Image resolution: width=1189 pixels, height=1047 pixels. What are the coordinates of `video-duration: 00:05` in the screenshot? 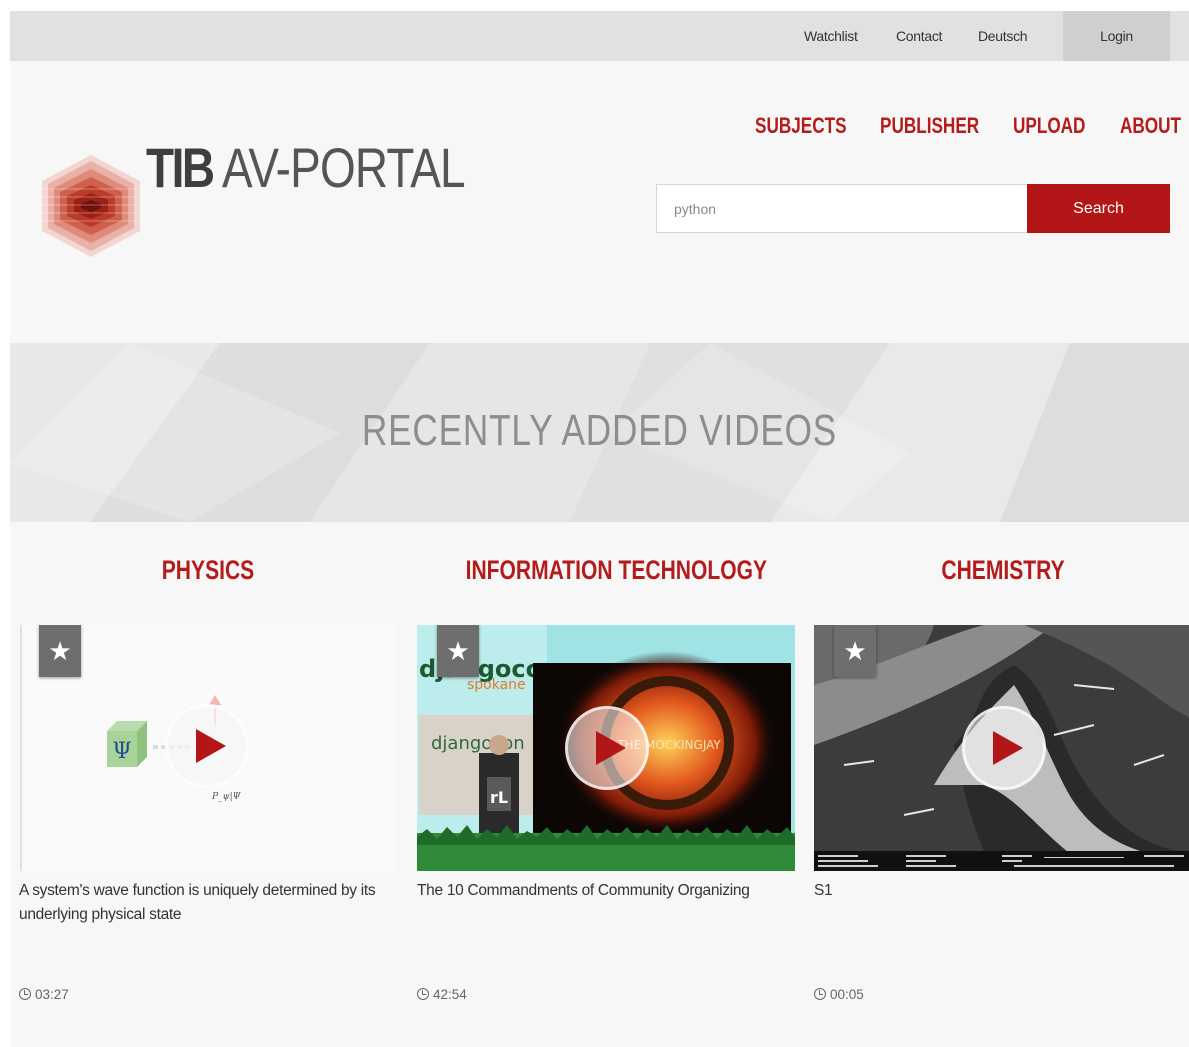 It's located at (839, 994).